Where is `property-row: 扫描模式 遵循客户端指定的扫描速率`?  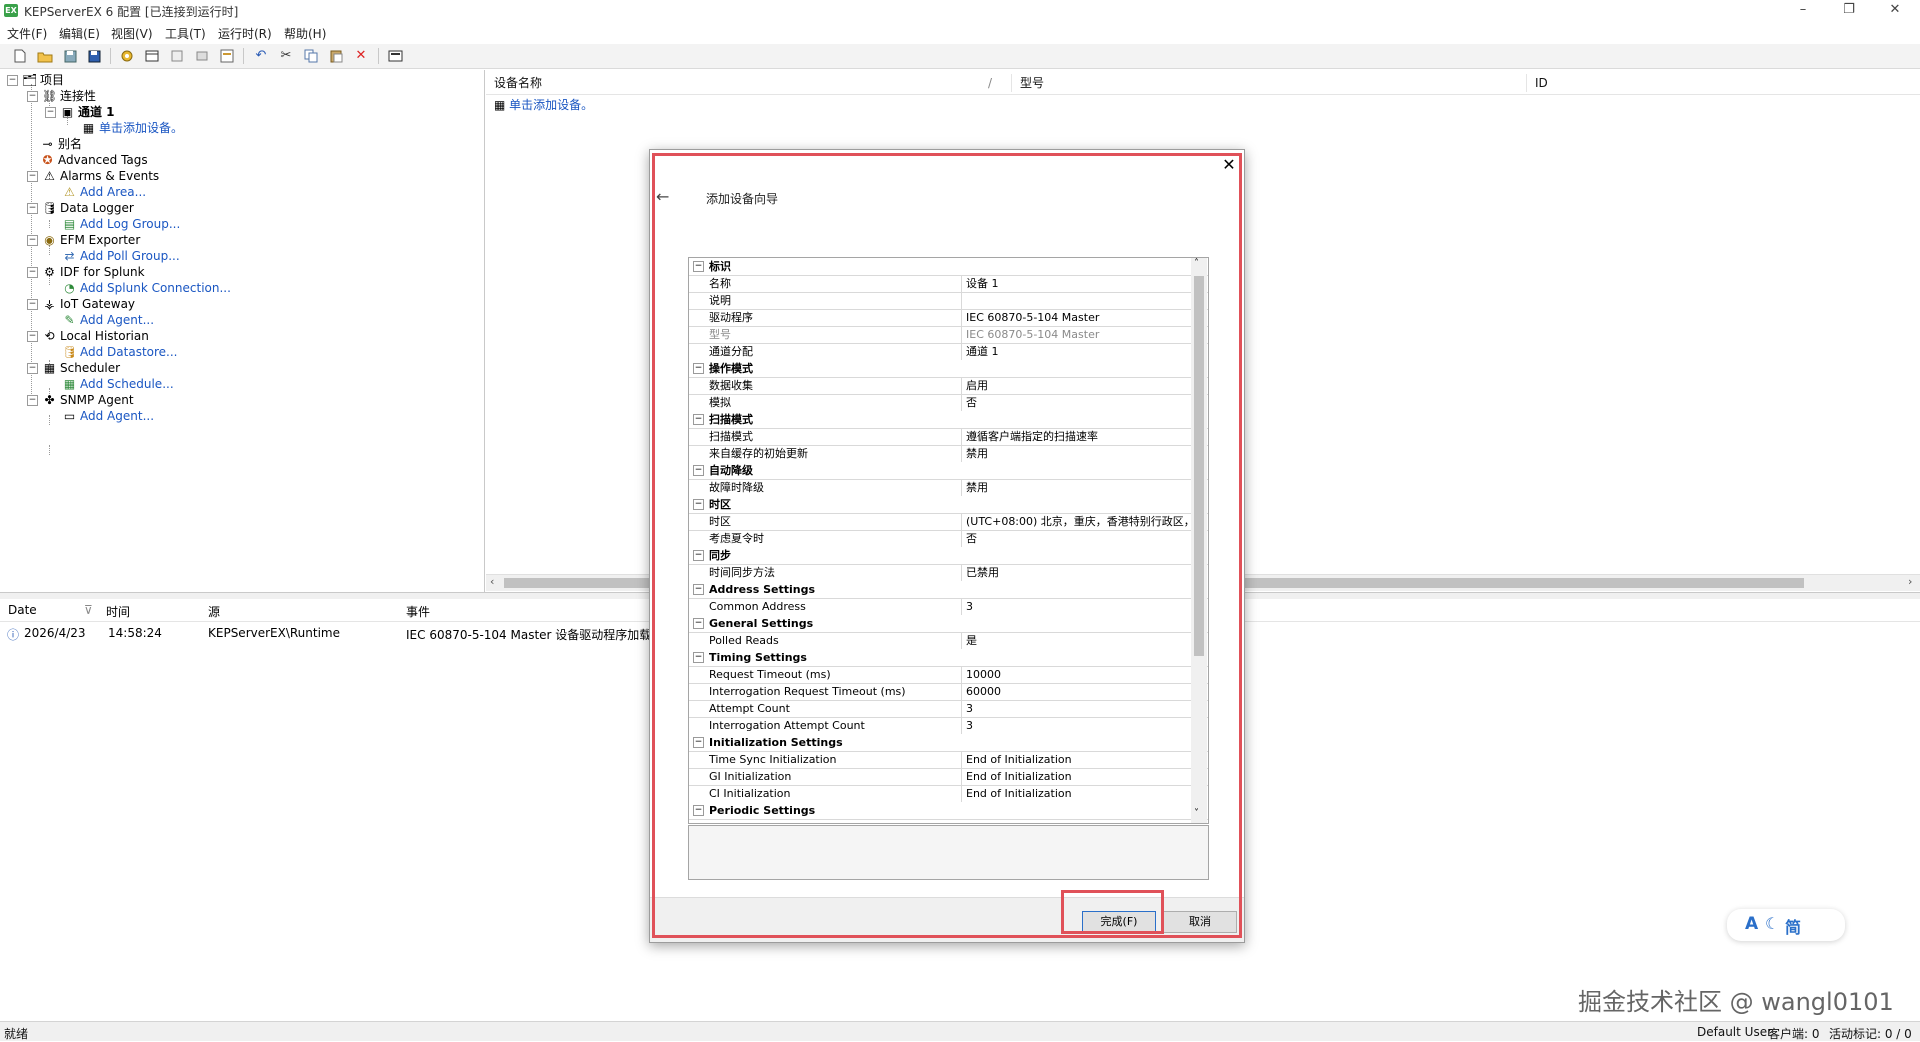
property-row: 扫描模式 遵循客户端指定的扫描速率 is located at coordinates (948, 437).